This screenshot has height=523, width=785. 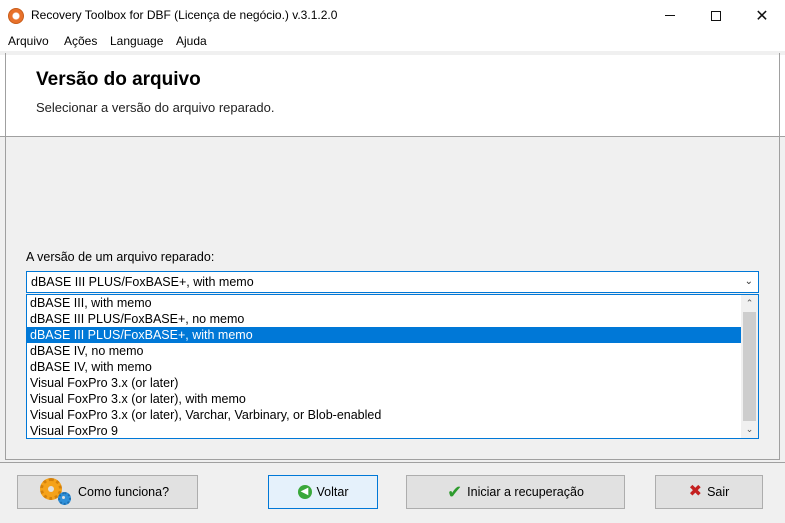 I want to click on back-label: Voltar, so click(x=332, y=492).